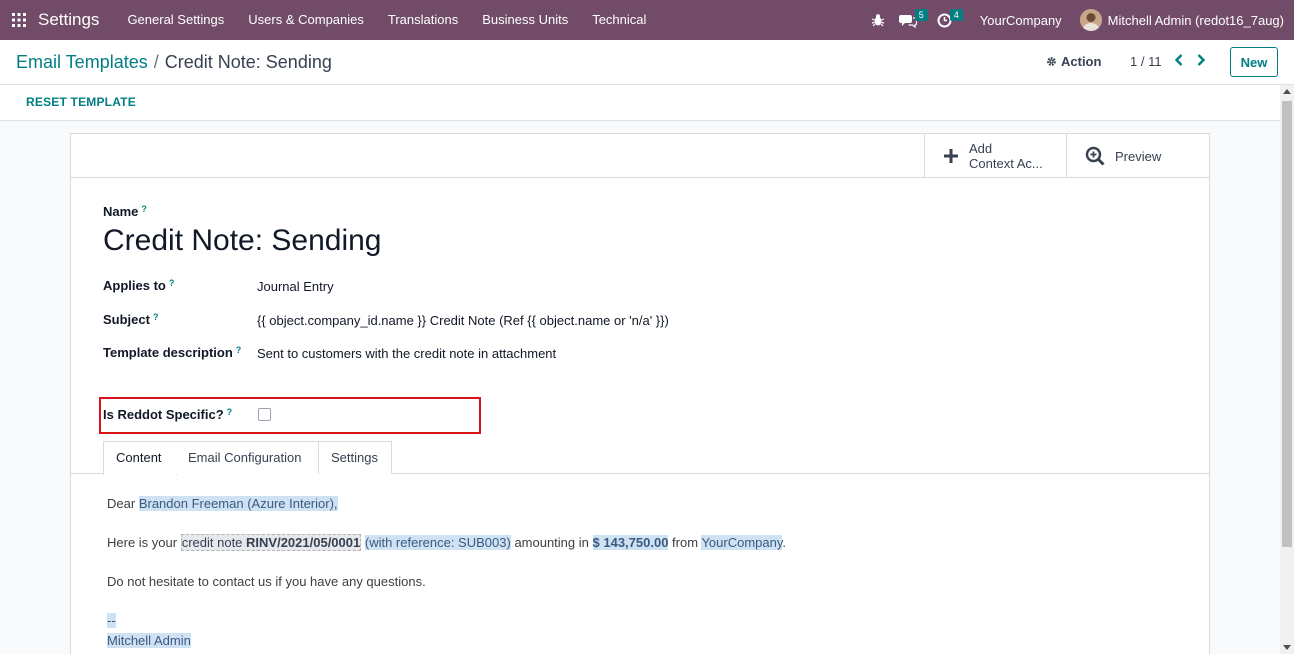  What do you see at coordinates (121, 211) in the screenshot?
I see `name-label-text: Name` at bounding box center [121, 211].